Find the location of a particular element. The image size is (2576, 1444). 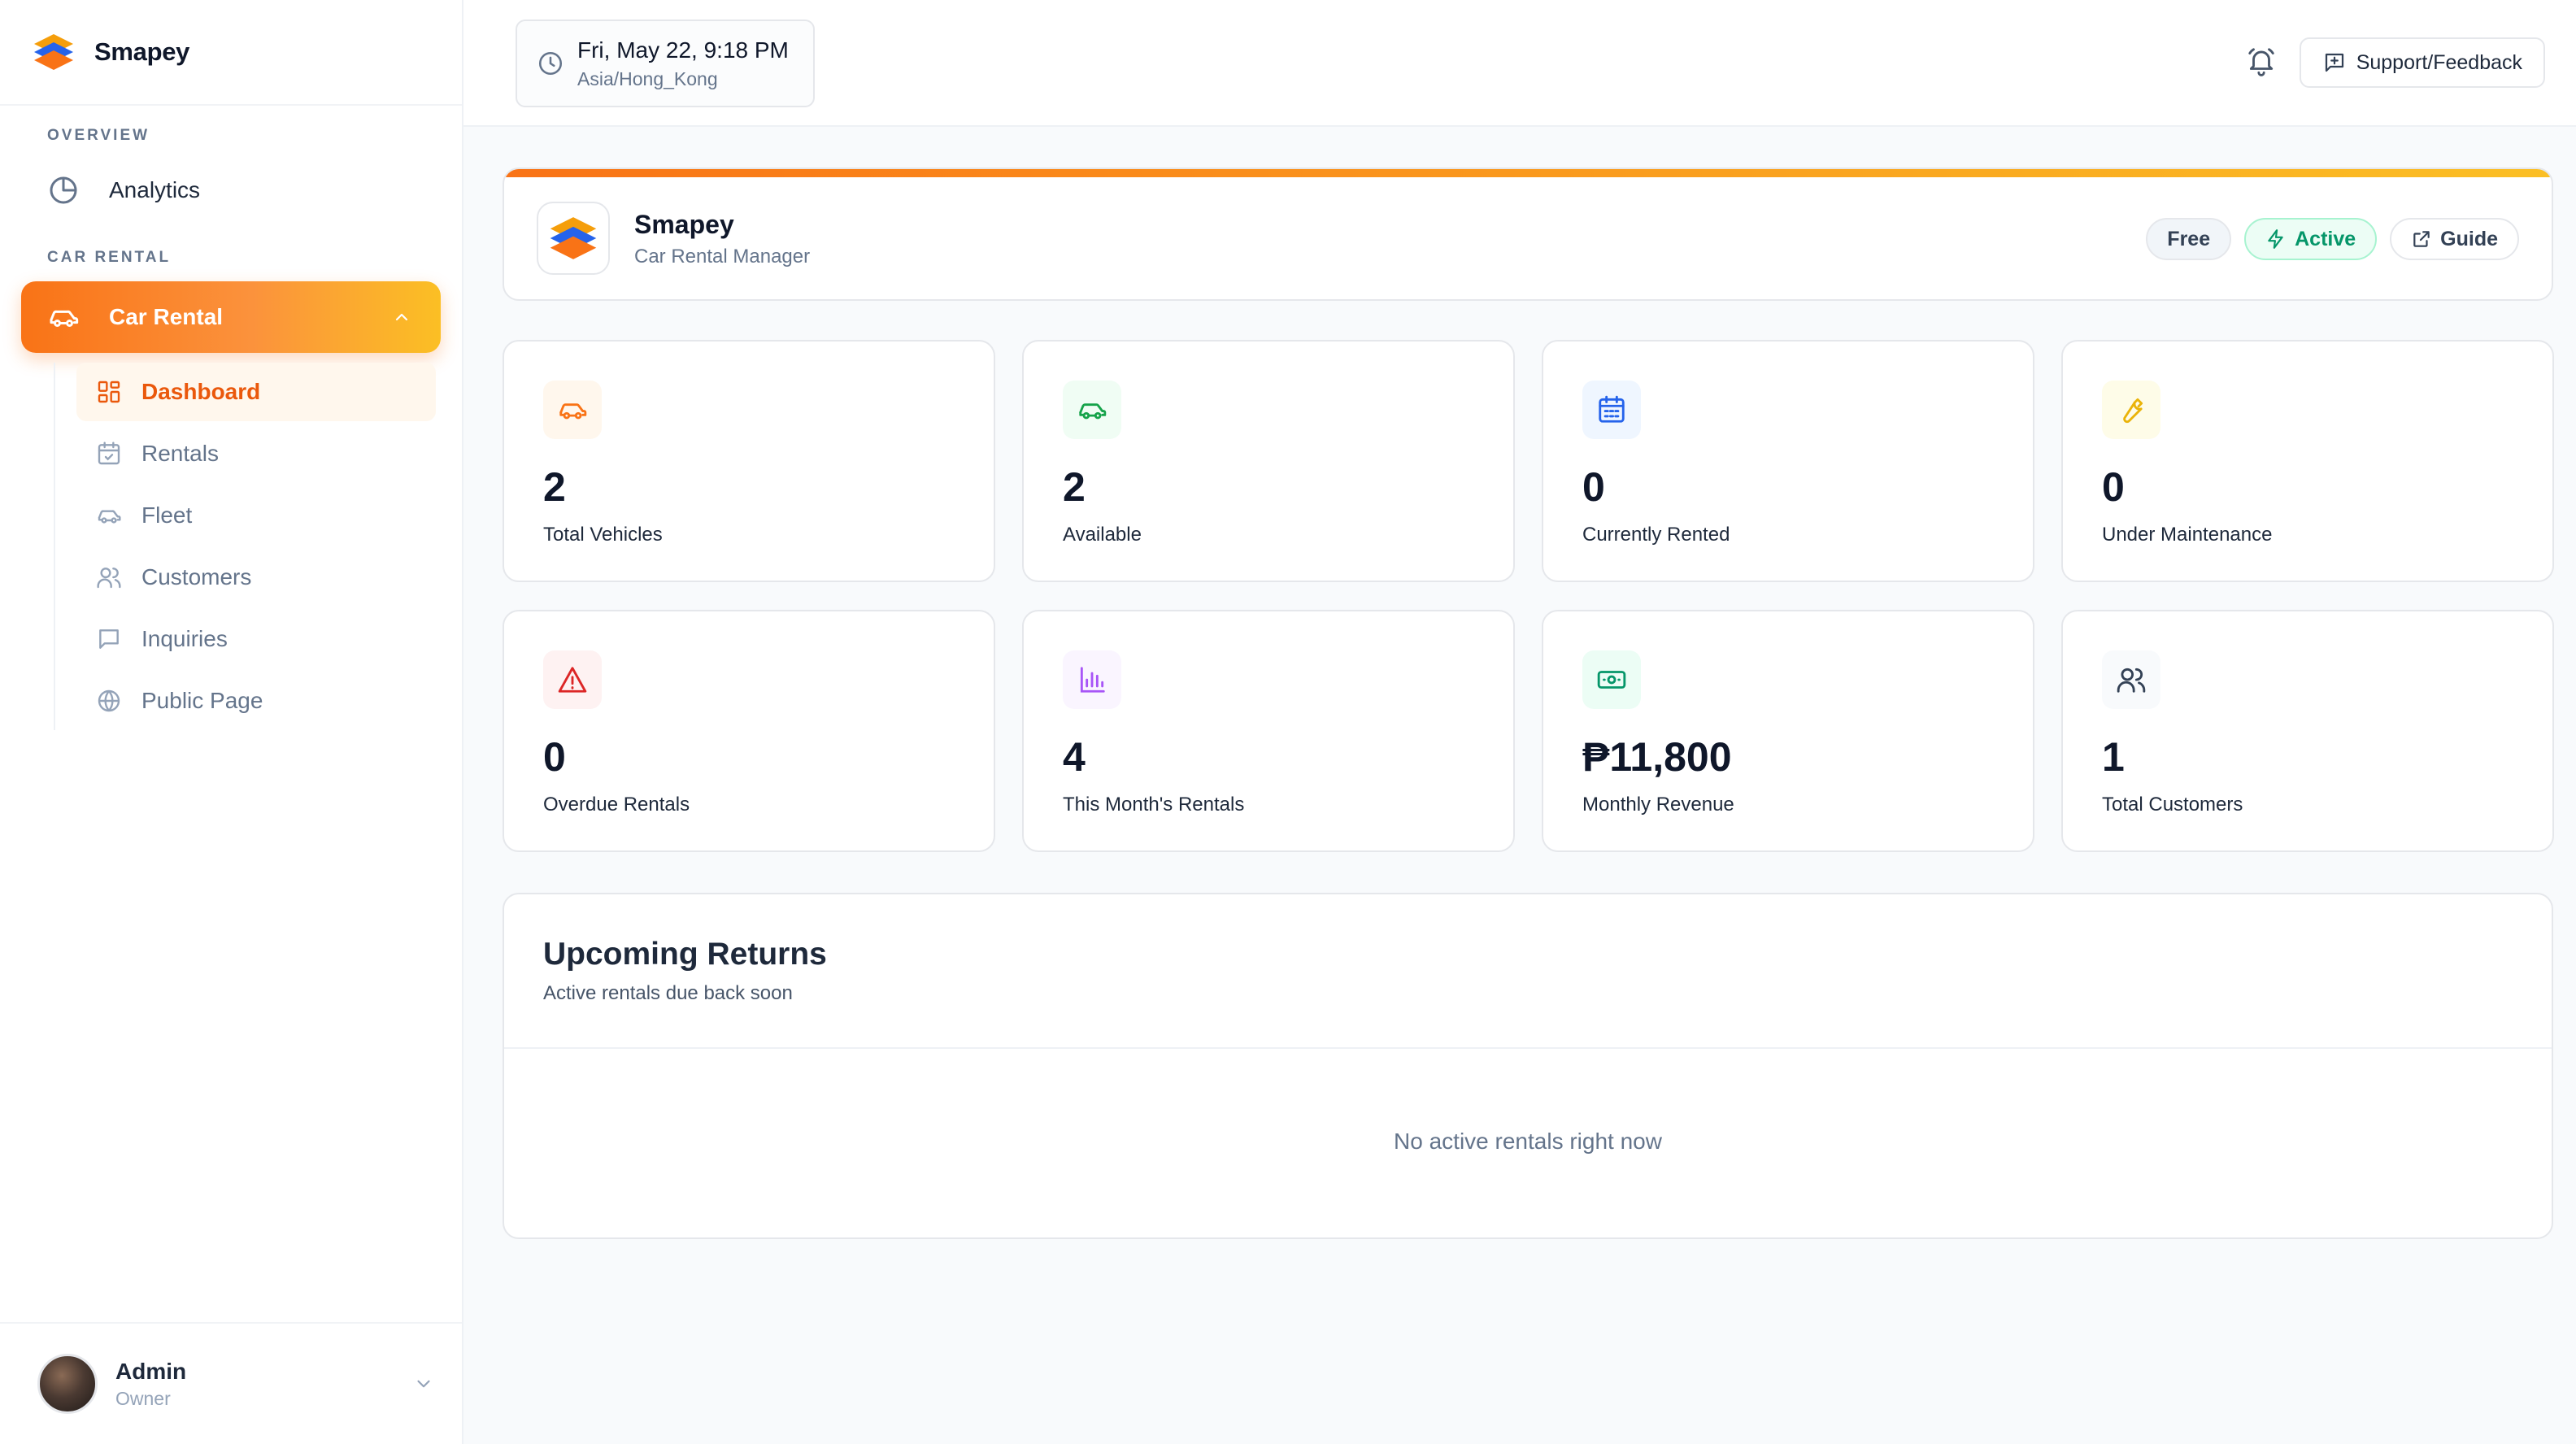

stat-label: Monthly Revenue is located at coordinates (1658, 805).